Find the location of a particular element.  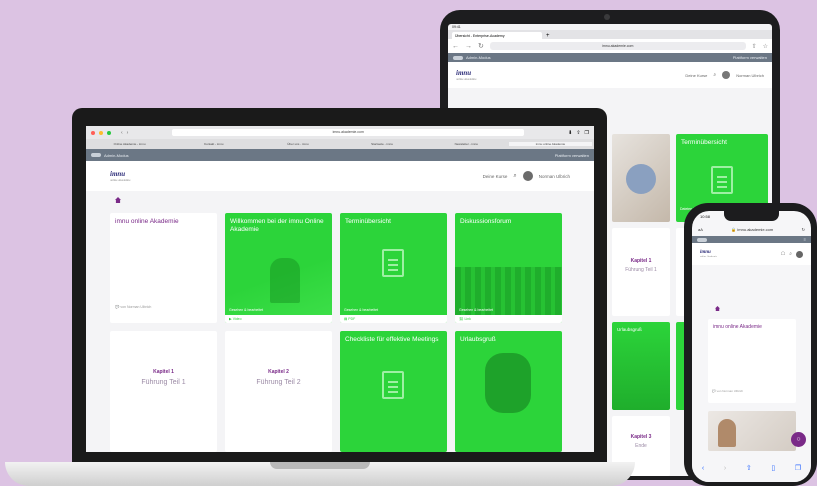

bookmark-tab: Newsletter - imnu is located at coordinates (466, 144).